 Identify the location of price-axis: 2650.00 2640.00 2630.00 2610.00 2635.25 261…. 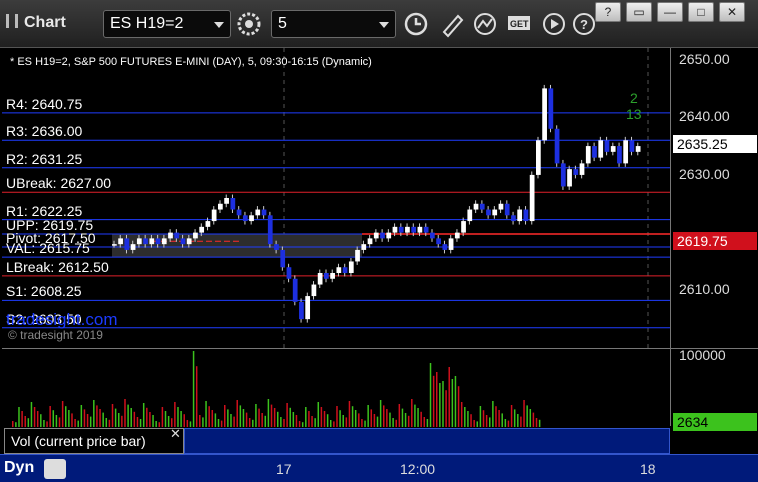
(714, 198).